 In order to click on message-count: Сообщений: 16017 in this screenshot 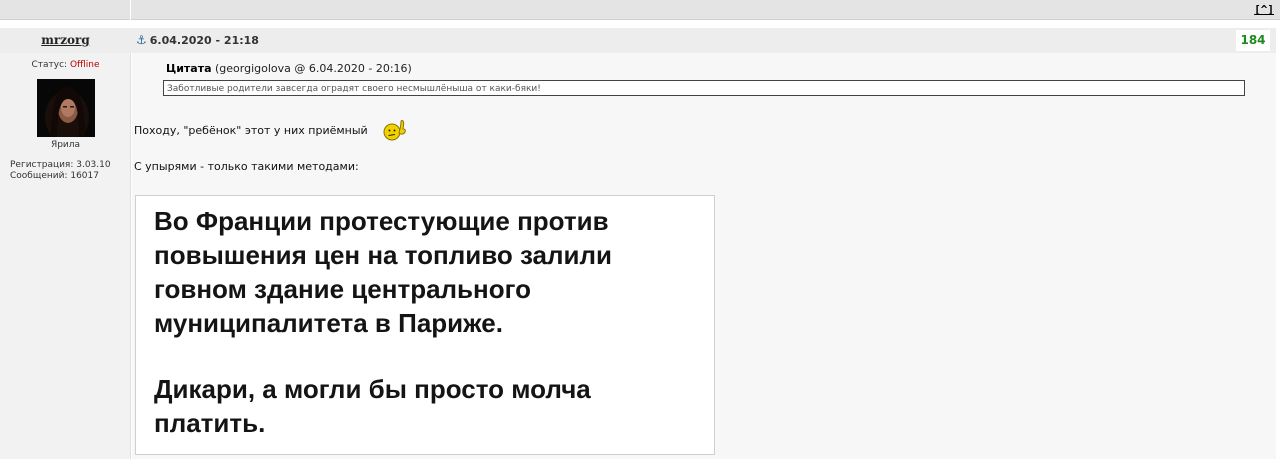, I will do `click(54, 176)`.